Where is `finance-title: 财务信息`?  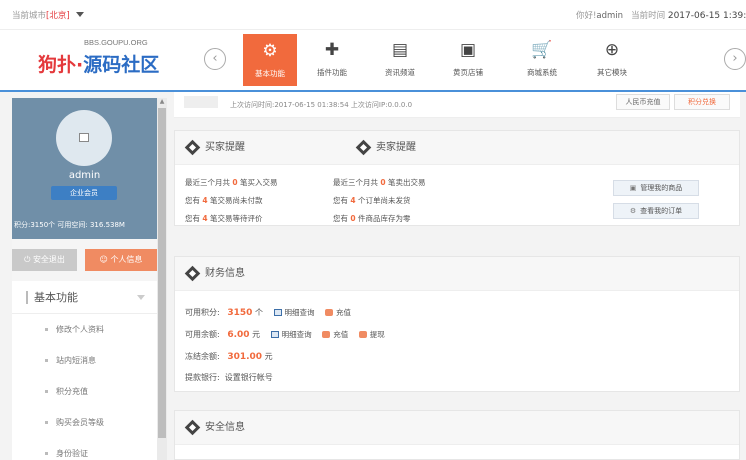
finance-title: 财务信息 is located at coordinates (225, 273).